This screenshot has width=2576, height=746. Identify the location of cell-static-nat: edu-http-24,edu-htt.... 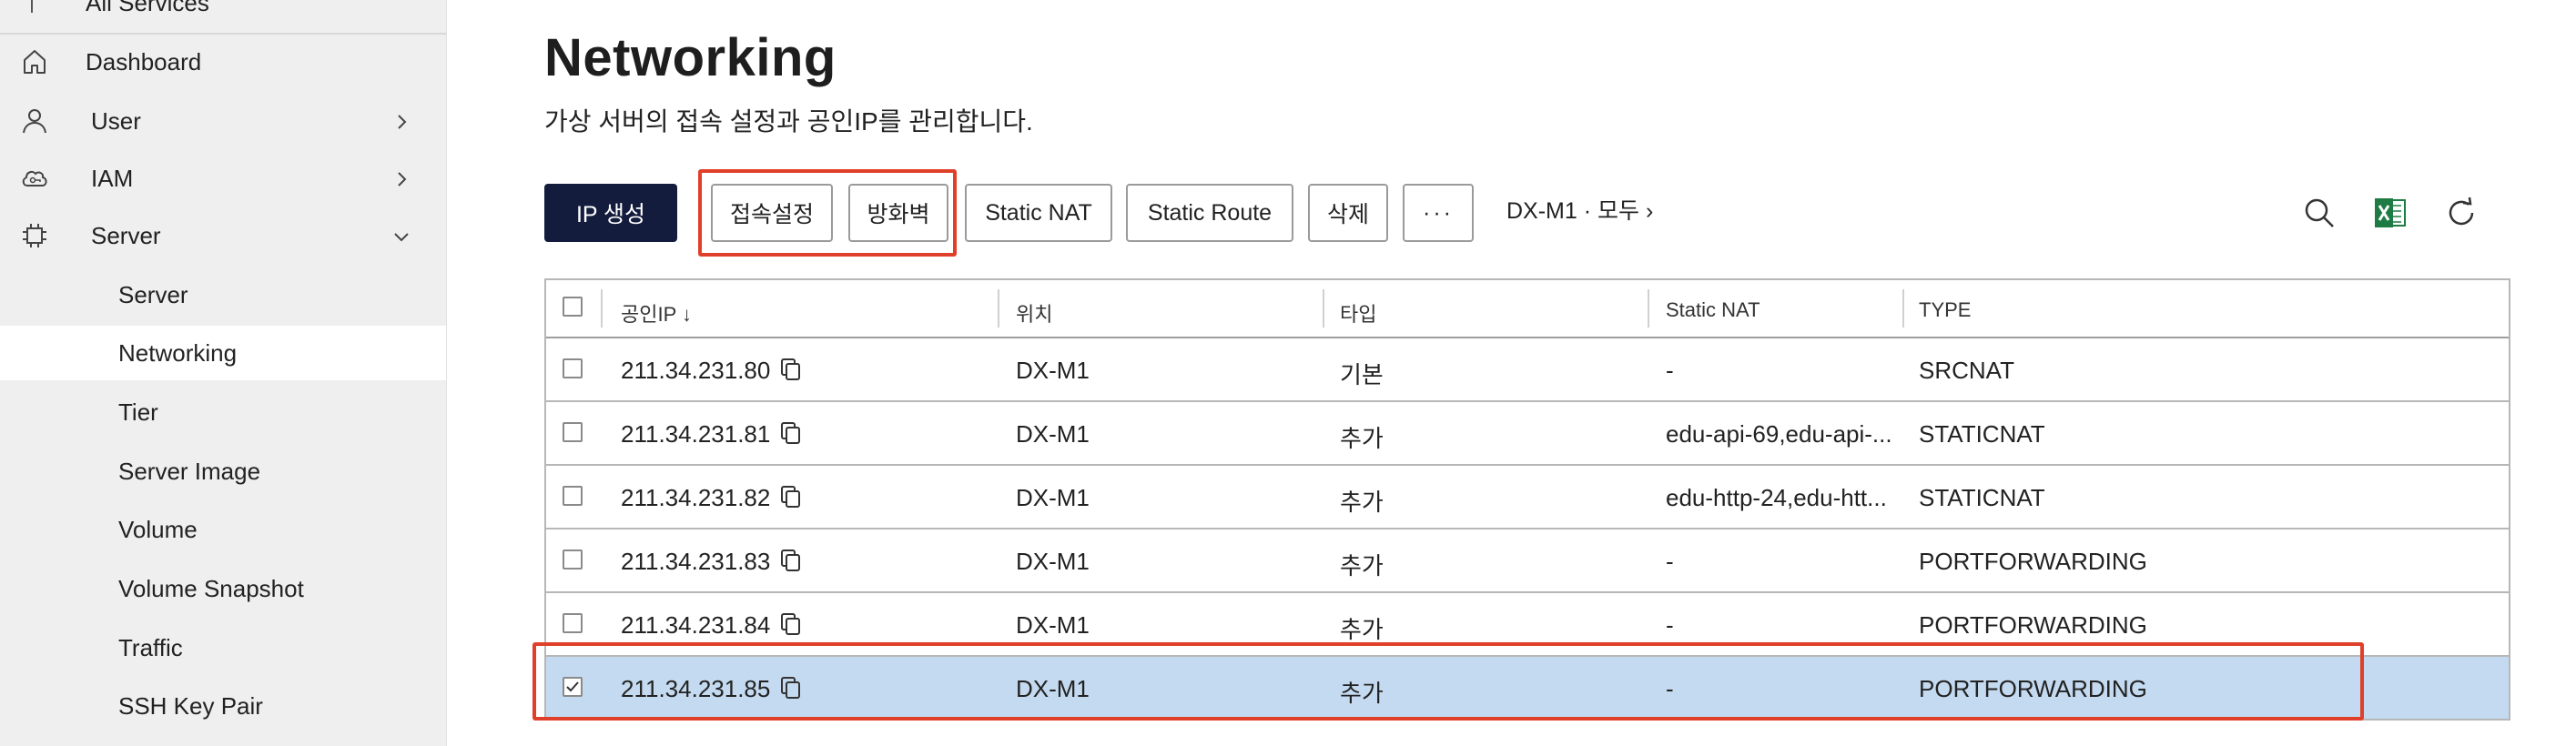
(1776, 498).